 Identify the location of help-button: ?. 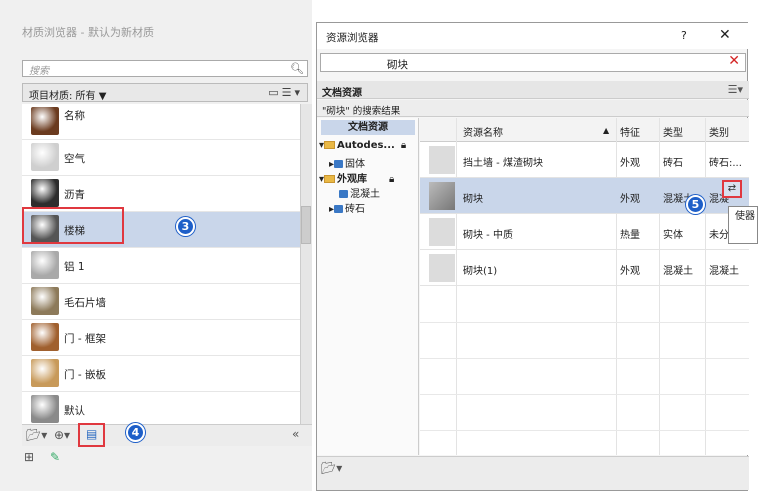
(684, 35).